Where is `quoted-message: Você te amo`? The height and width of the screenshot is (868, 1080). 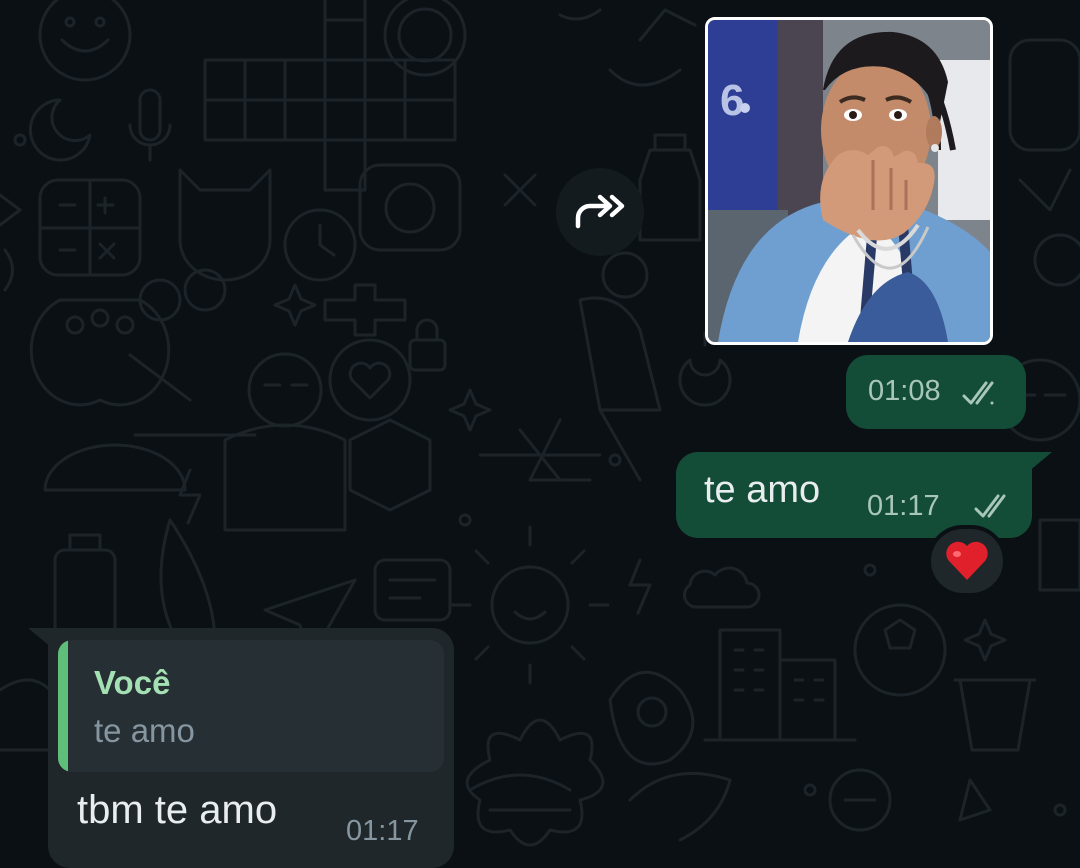 quoted-message: Você te amo is located at coordinates (251, 706).